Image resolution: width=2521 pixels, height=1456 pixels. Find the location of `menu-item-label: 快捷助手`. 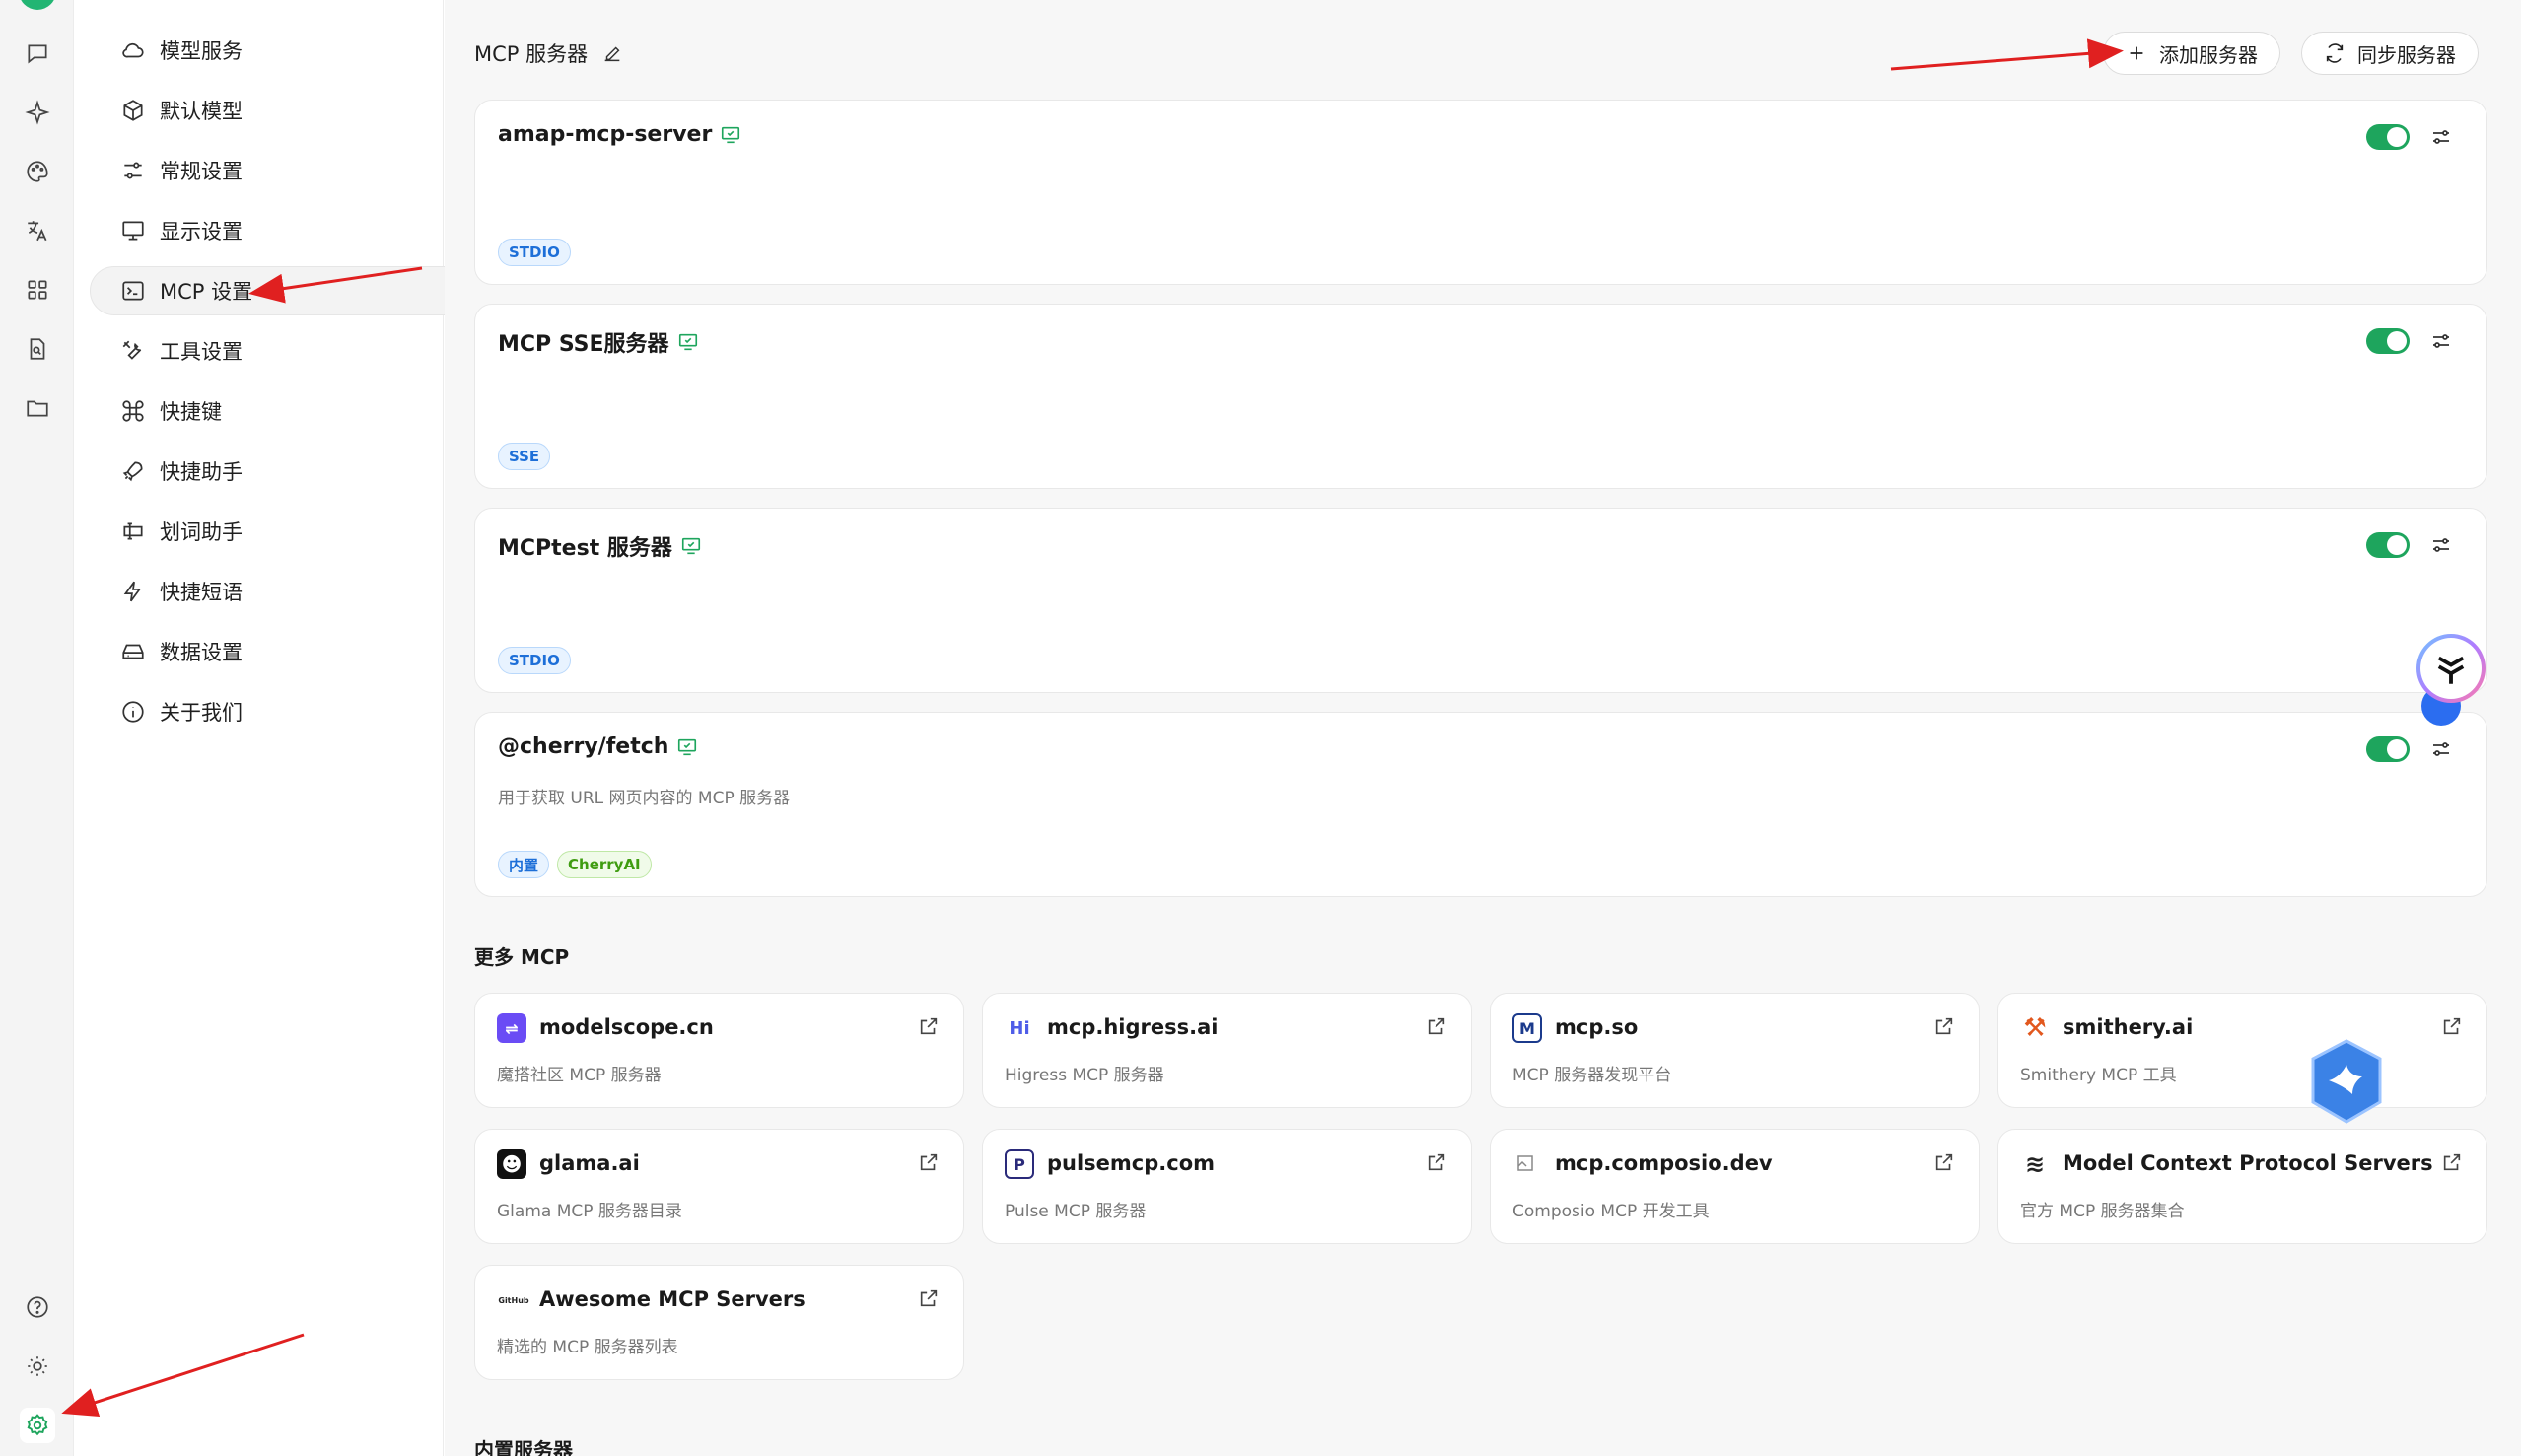

menu-item-label: 快捷助手 is located at coordinates (201, 472).